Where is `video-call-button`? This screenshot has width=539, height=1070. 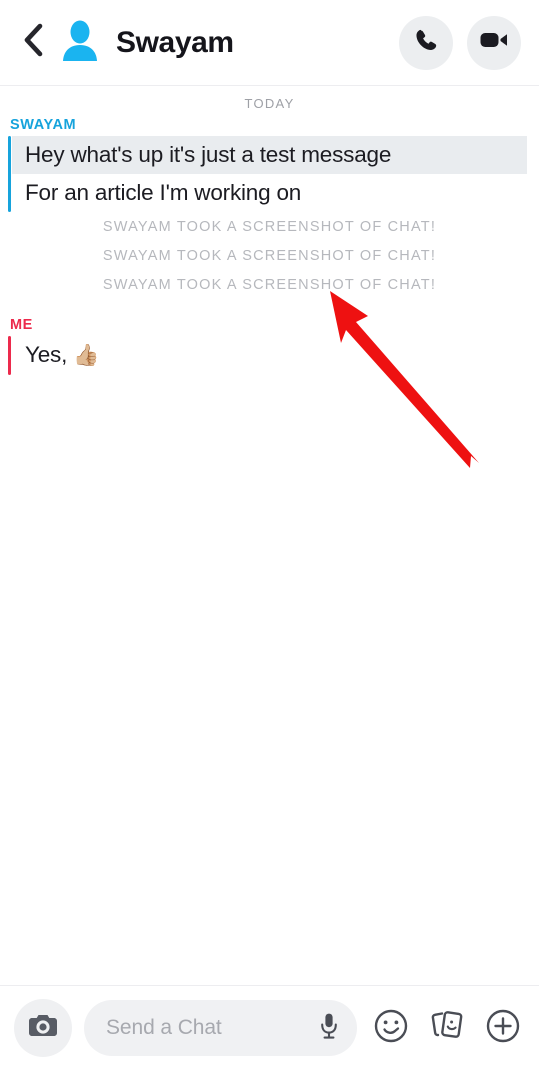 video-call-button is located at coordinates (494, 42).